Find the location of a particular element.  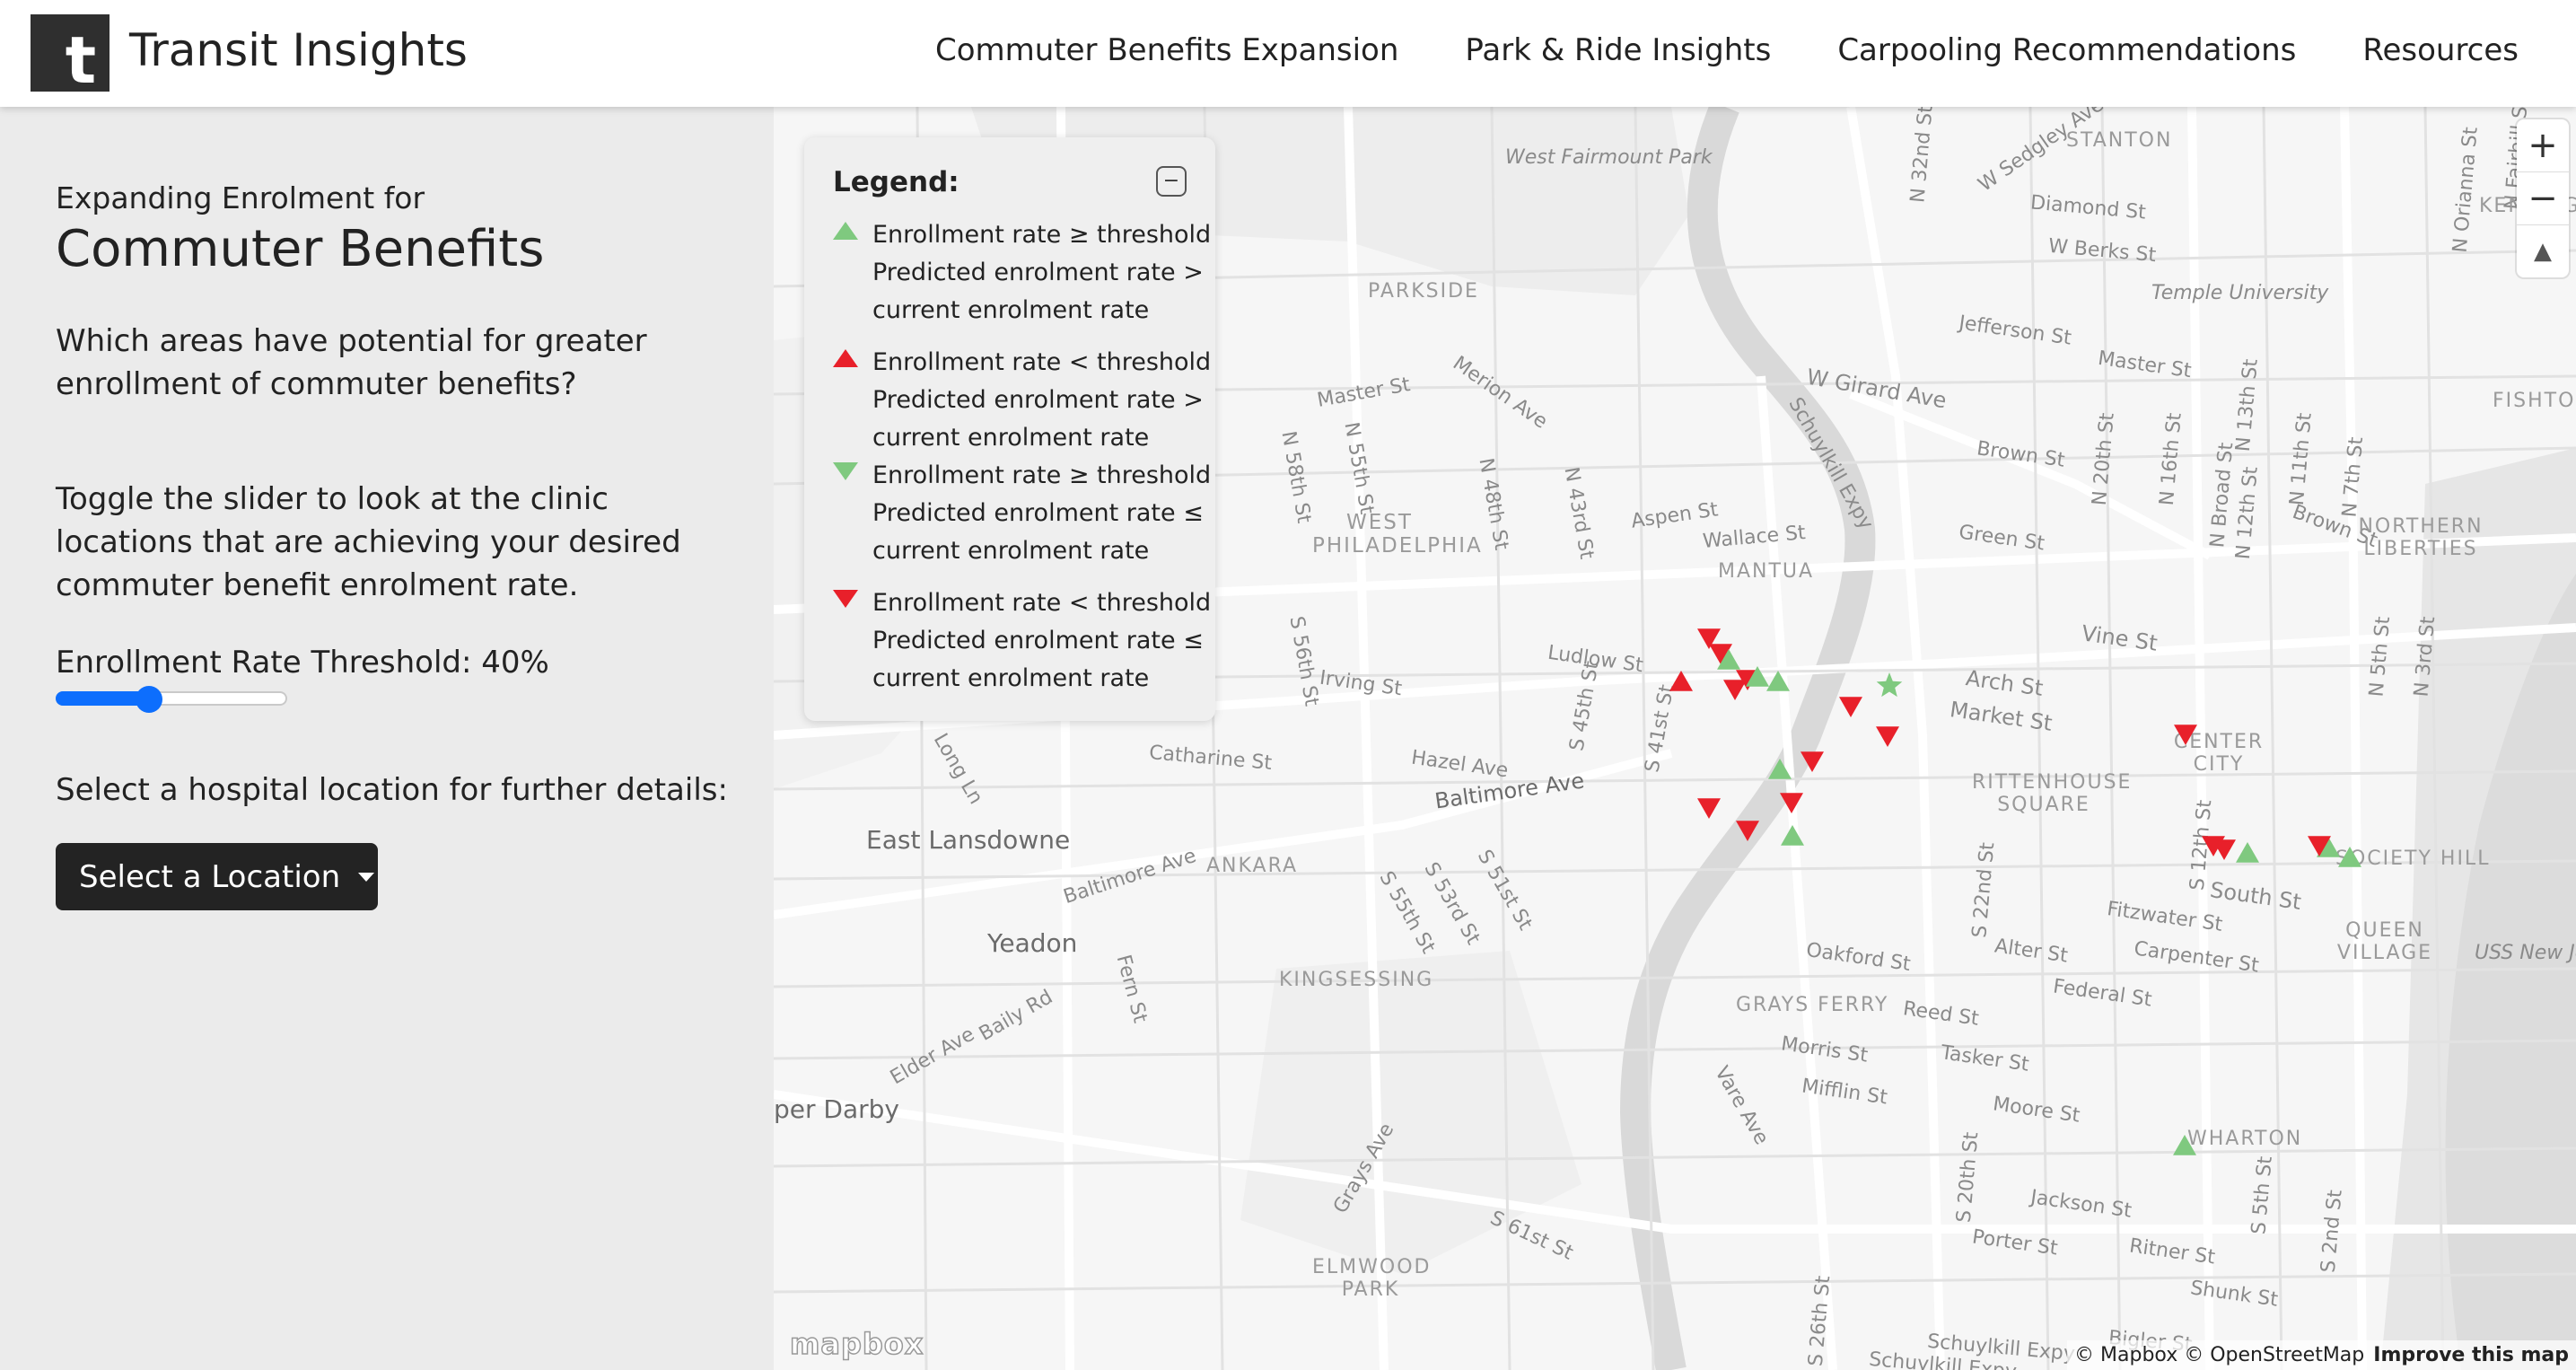

map-attribution: © Mapbox © OpenStreetMap Improve this map is located at coordinates (2321, 1355).